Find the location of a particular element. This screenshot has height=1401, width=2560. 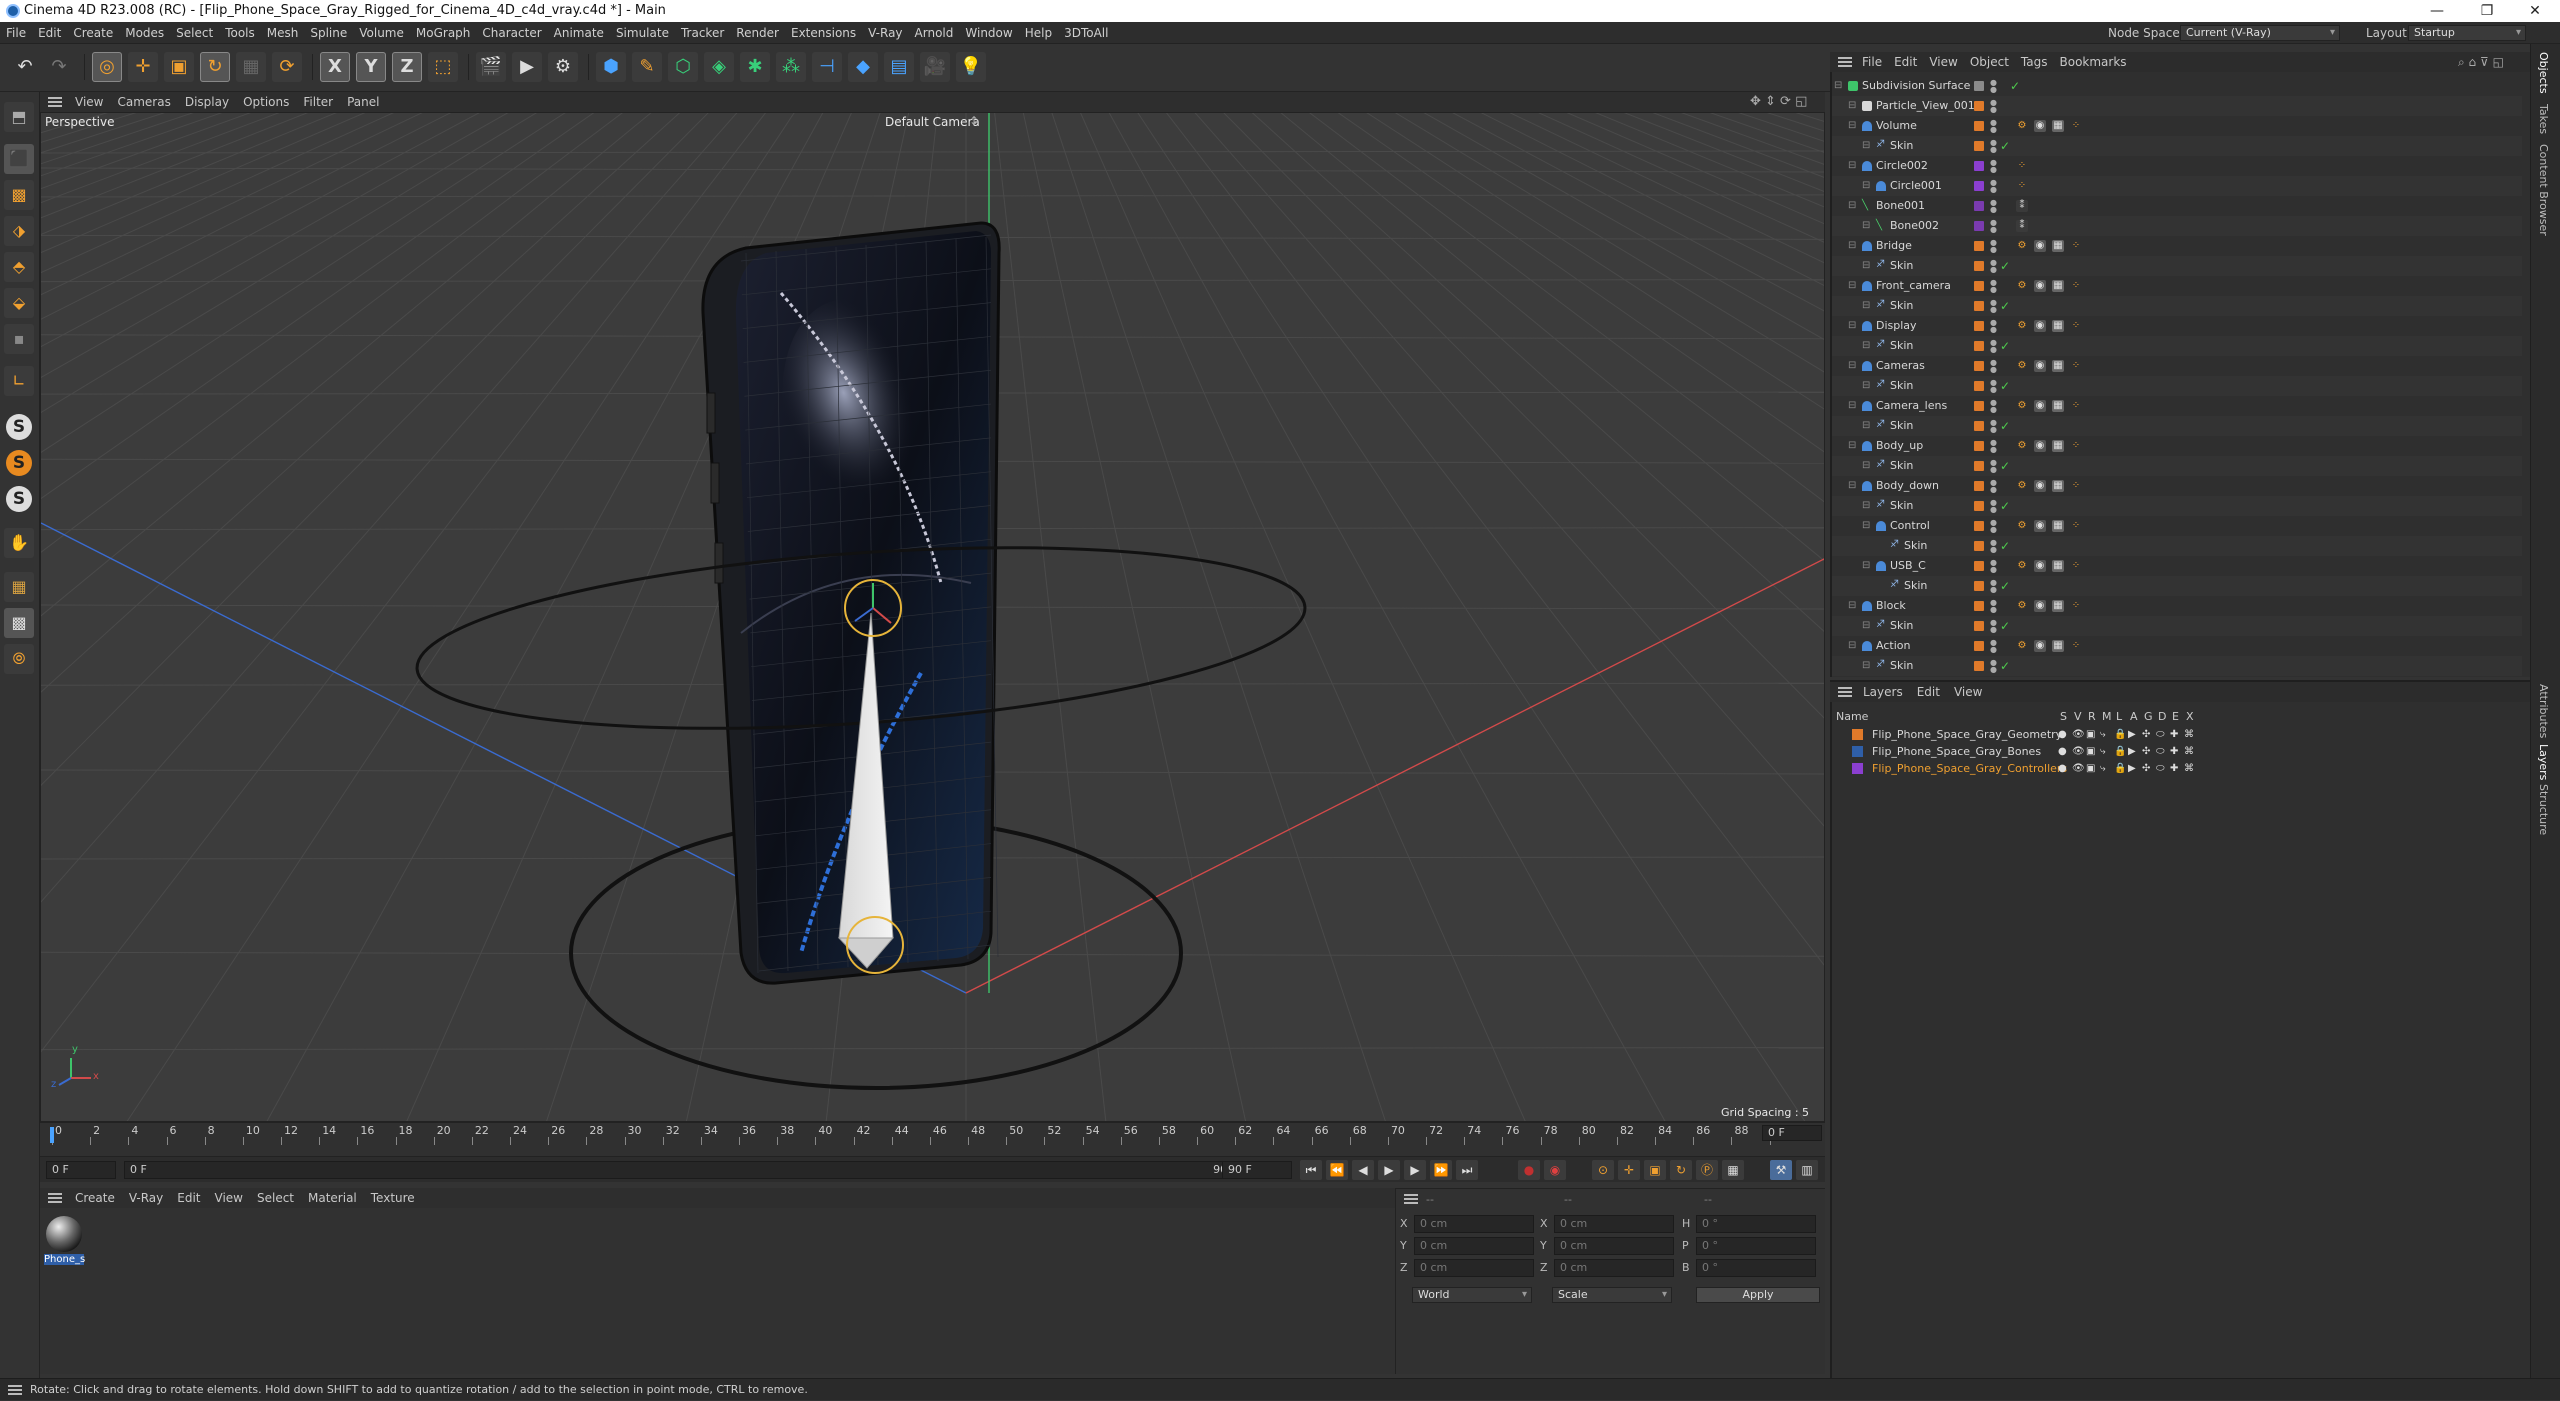

recent-tools-icon: ▦ is located at coordinates (251, 67).